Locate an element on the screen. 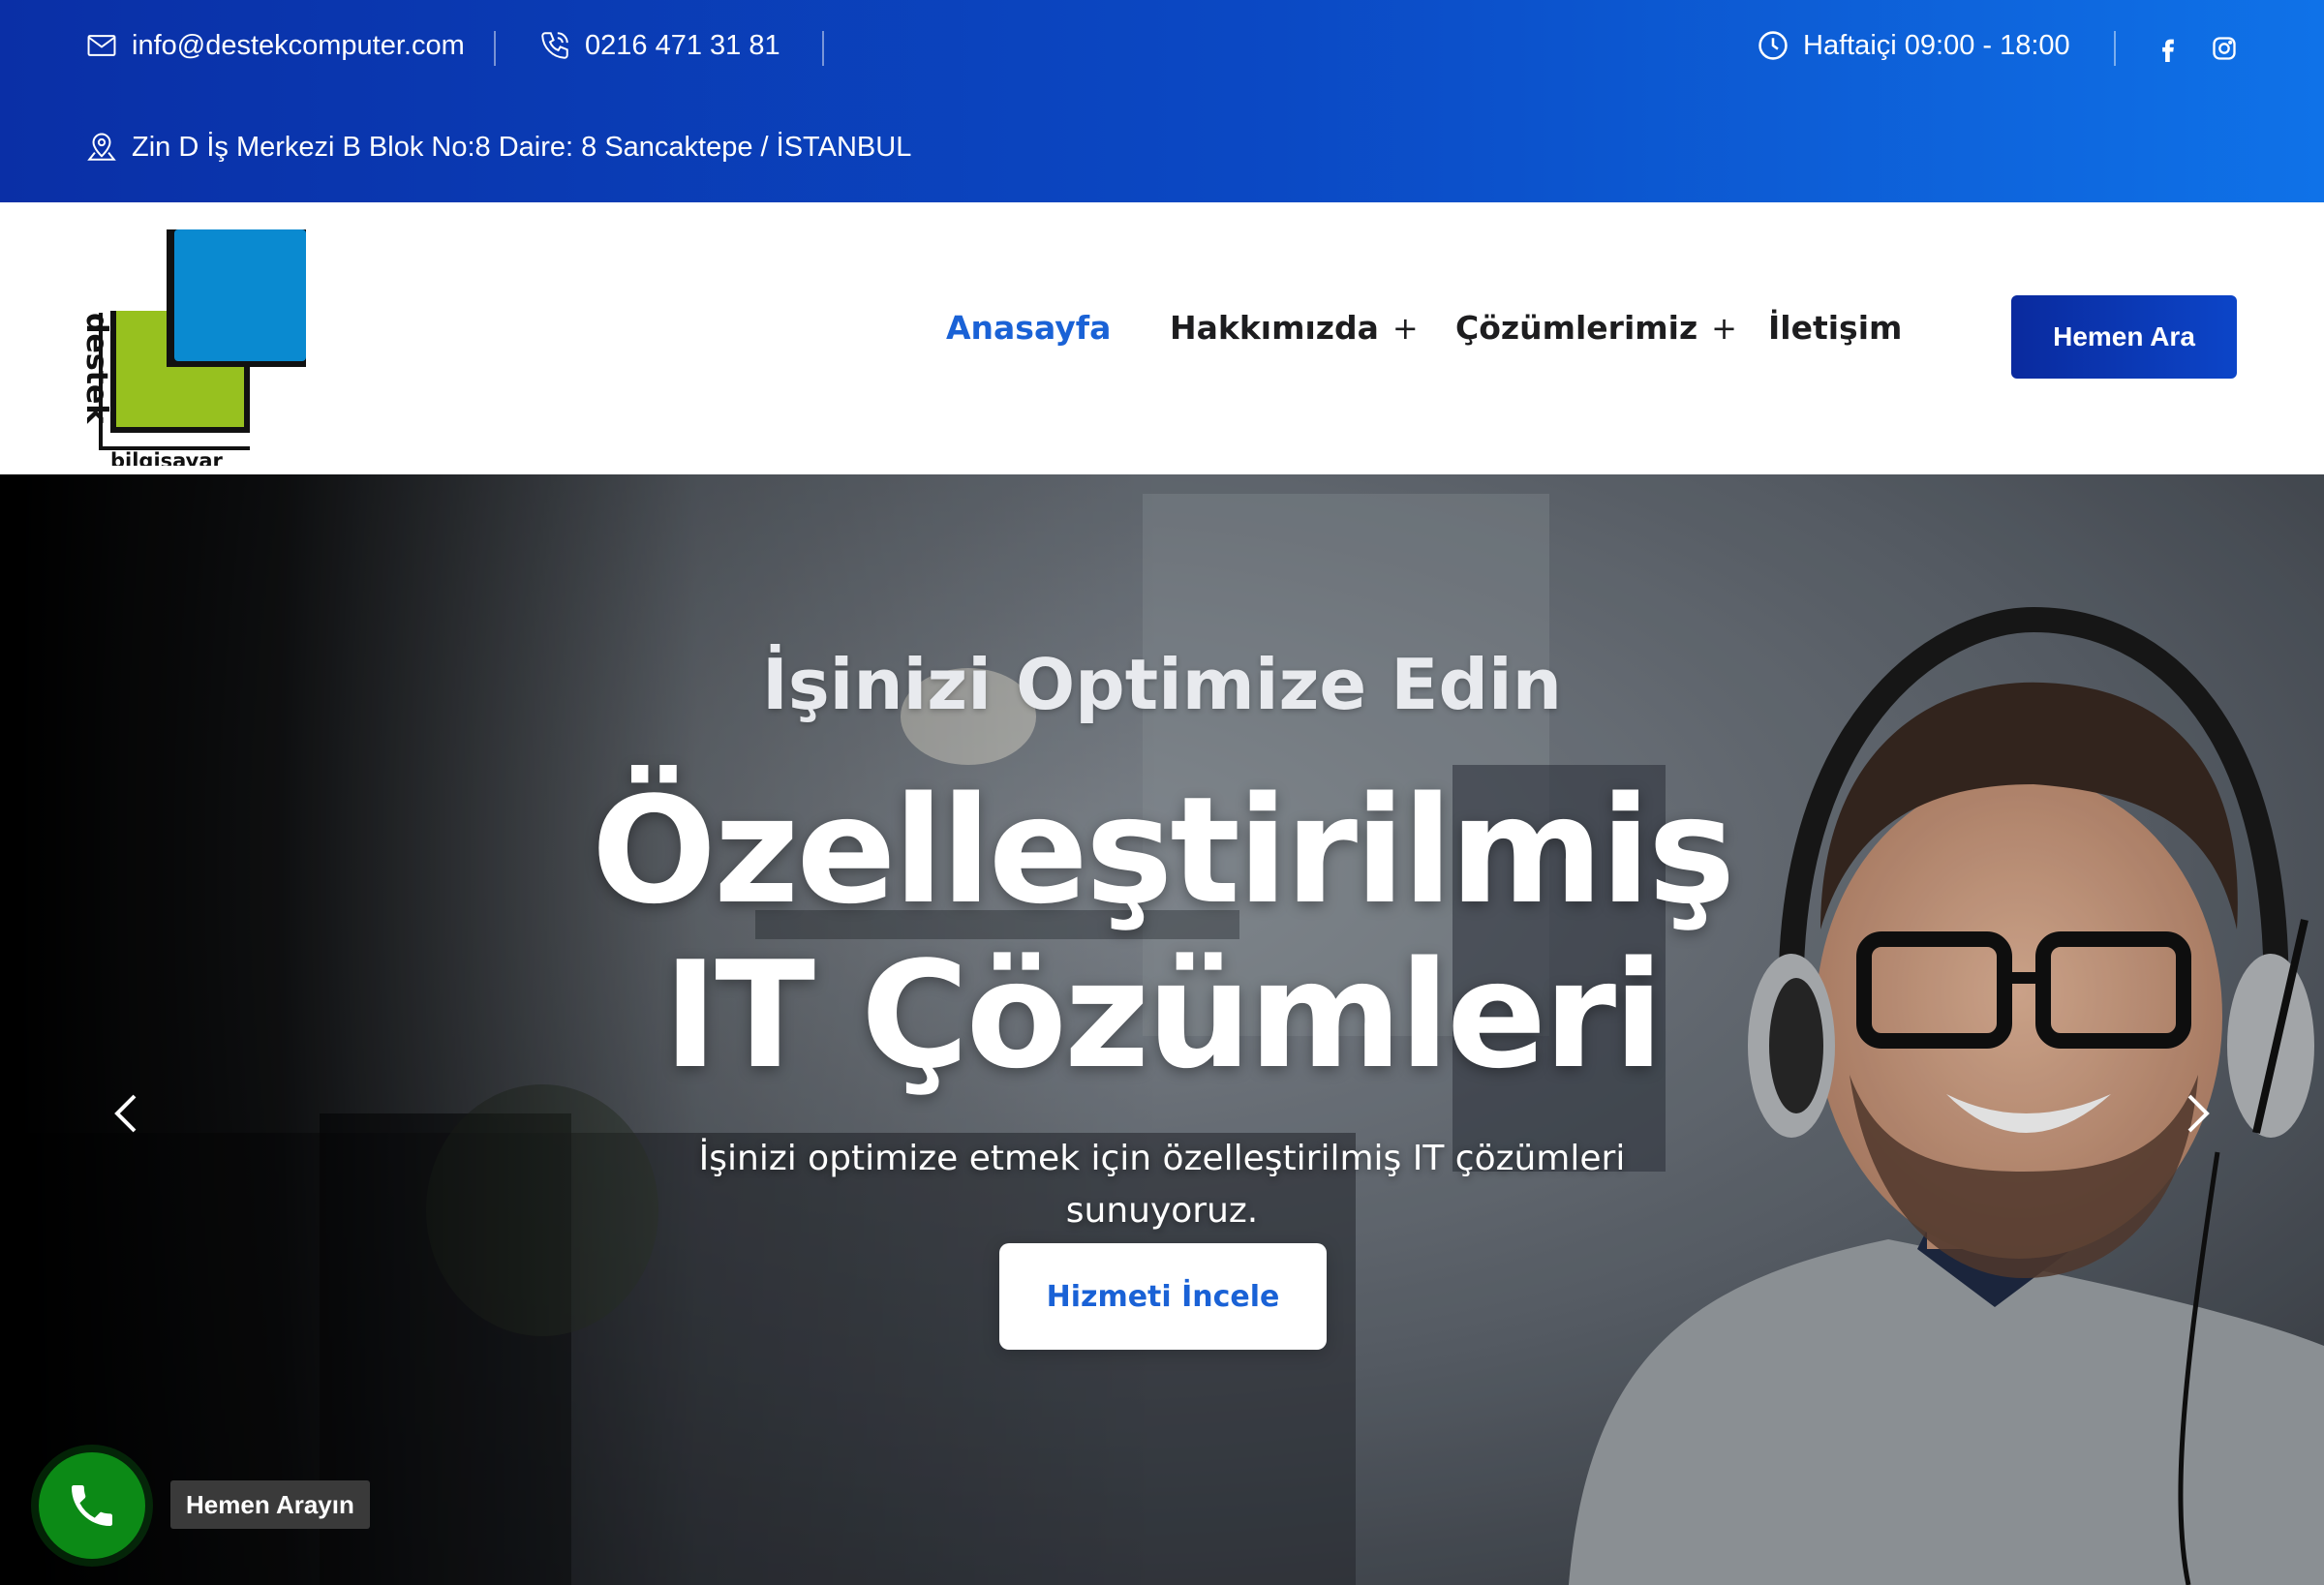 This screenshot has width=2324, height=1585. logo-word-bilgisayar: bilgisayar is located at coordinates (167, 457).